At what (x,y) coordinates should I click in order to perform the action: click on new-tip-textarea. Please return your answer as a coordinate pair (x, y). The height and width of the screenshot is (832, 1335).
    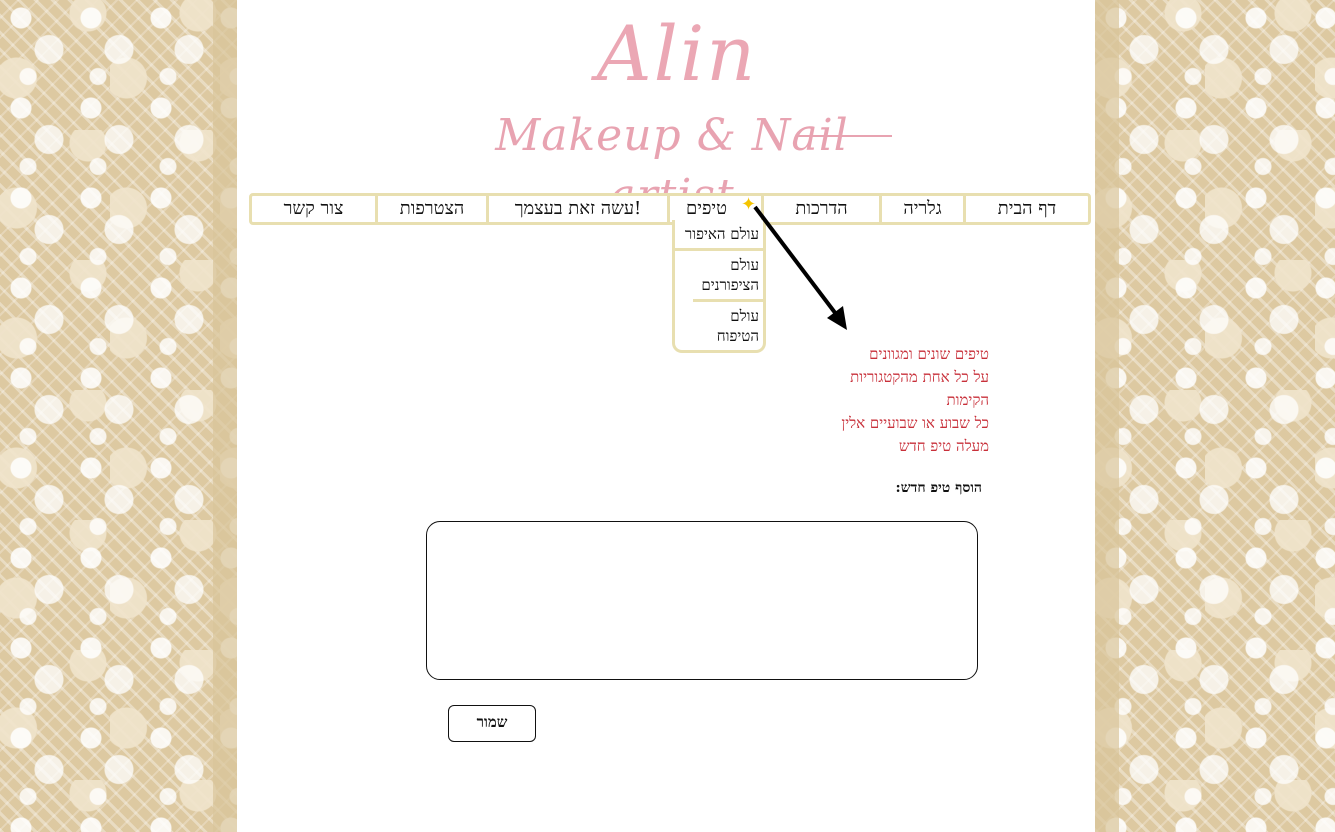
    Looking at the image, I should click on (702, 600).